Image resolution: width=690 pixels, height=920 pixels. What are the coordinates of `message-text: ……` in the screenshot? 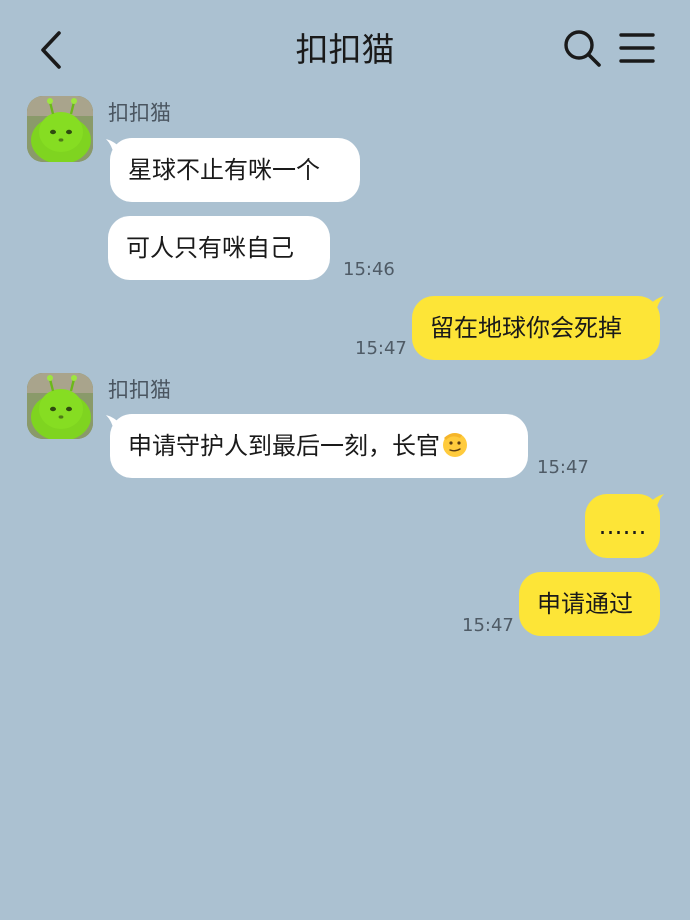 It's located at (622, 526).